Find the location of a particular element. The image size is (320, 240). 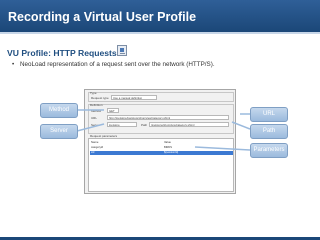

parameters-arrow is located at coordinates (222, 148).